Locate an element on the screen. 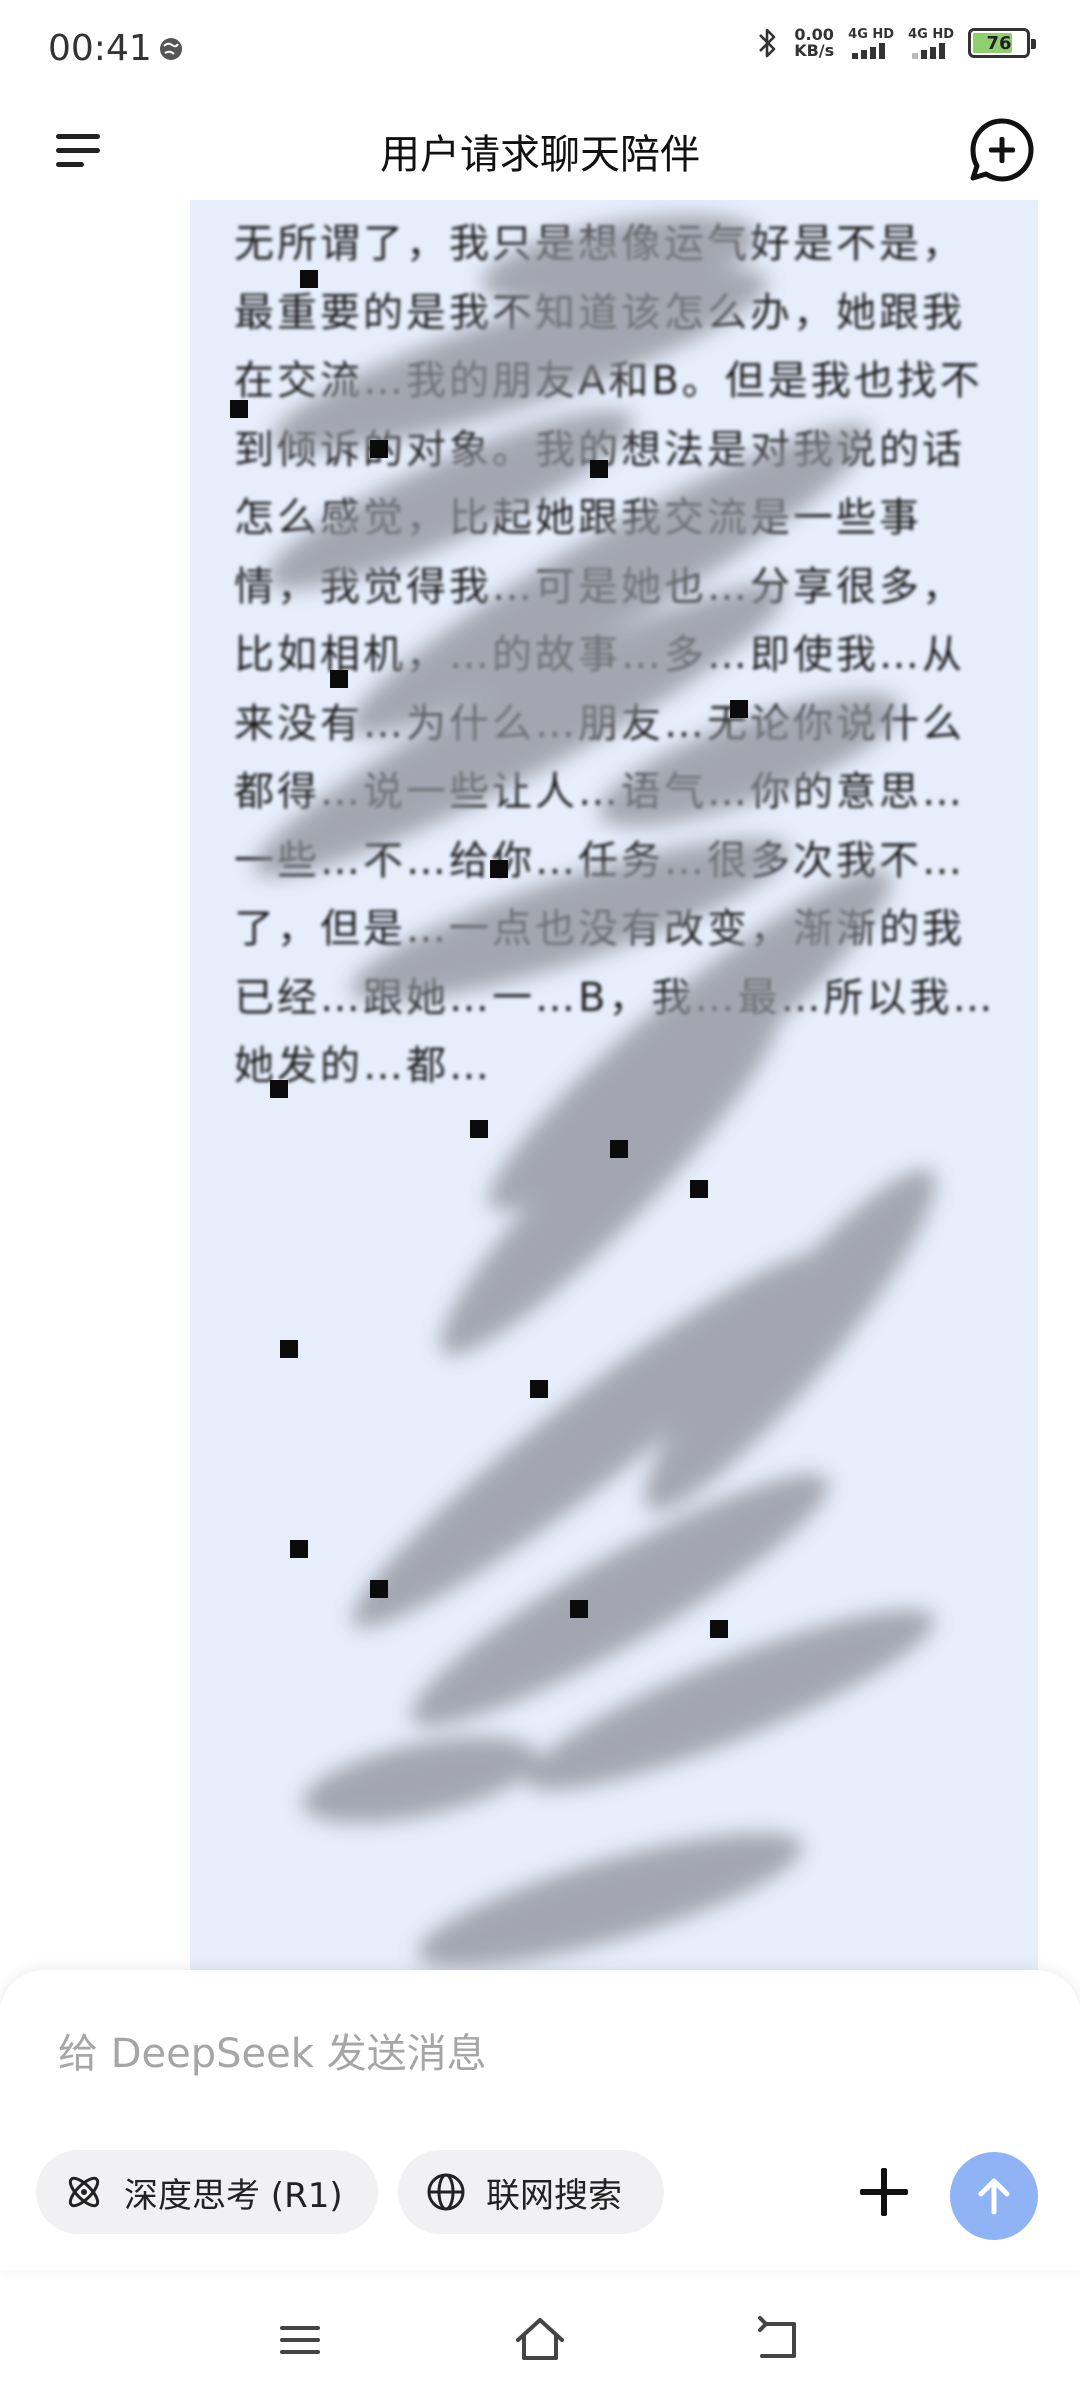 This screenshot has width=1080, height=2400. status-indicators: 0.00 KB/s 4G HD 4G HD 76 is located at coordinates (895, 43).